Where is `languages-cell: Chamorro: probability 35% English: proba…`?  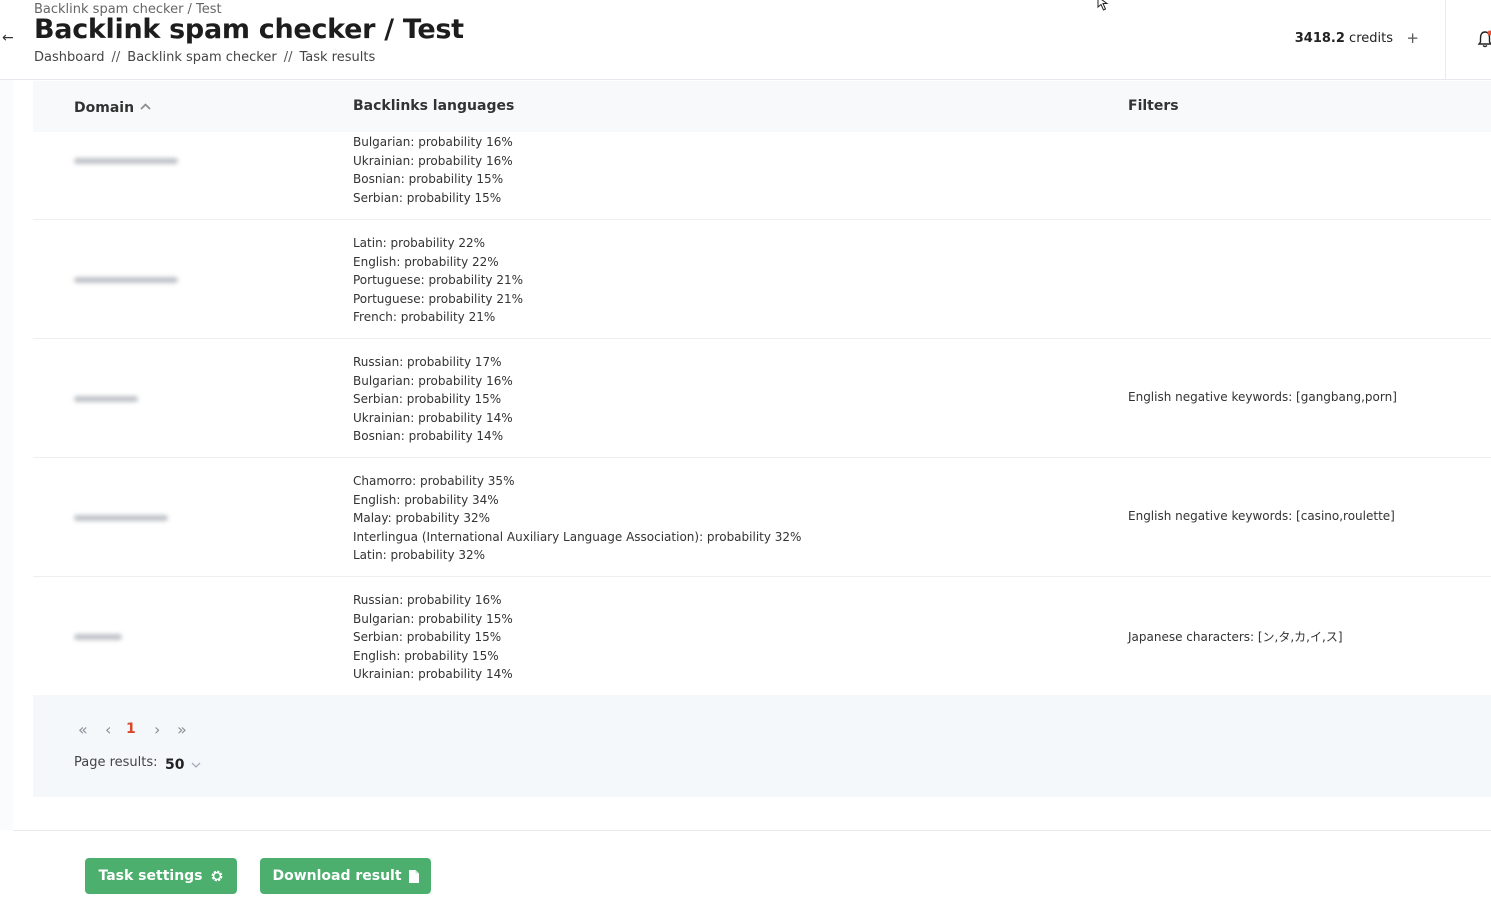
languages-cell: Chamorro: probability 35% English: proba… is located at coordinates (577, 518).